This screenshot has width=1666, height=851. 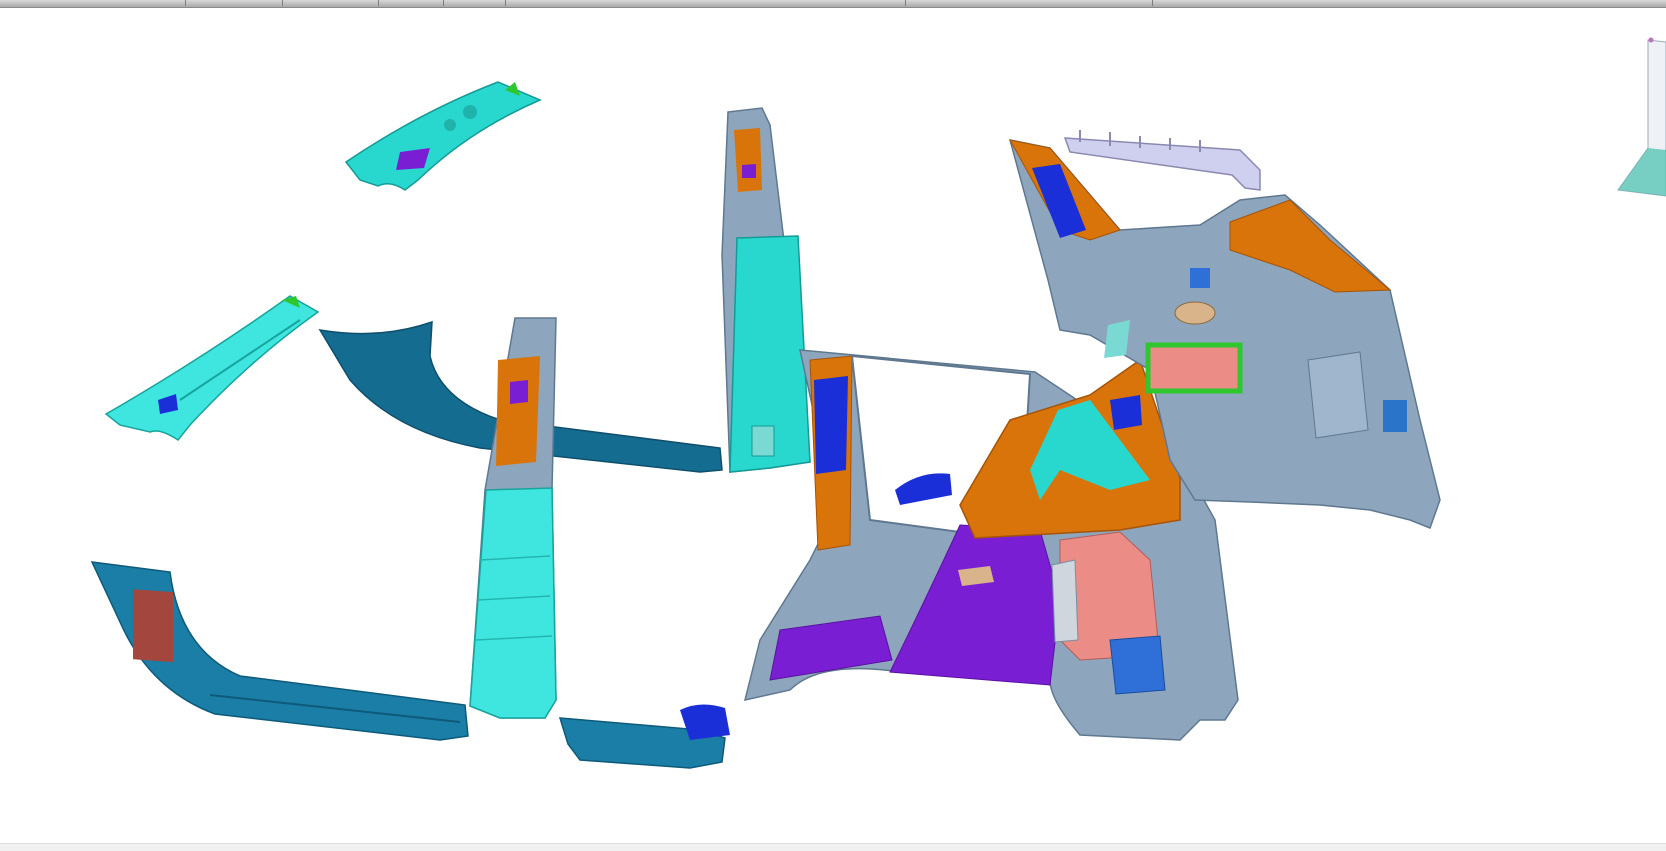 What do you see at coordinates (443, 136) in the screenshot?
I see `a-pillar-upper-trim` at bounding box center [443, 136].